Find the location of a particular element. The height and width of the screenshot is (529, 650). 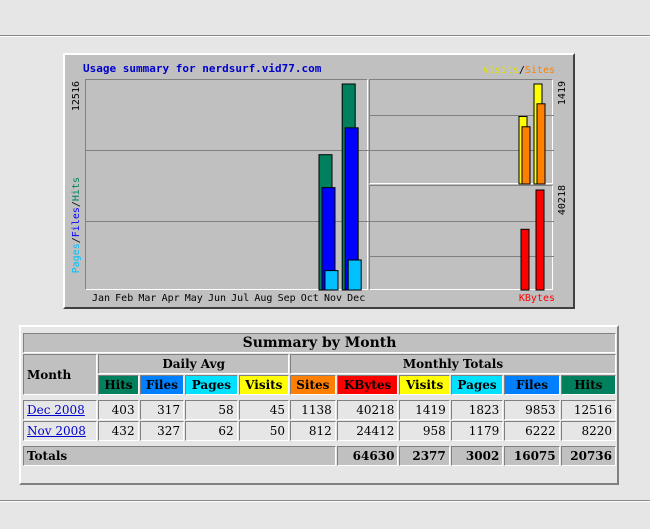

month-label-may: May is located at coordinates (193, 298).